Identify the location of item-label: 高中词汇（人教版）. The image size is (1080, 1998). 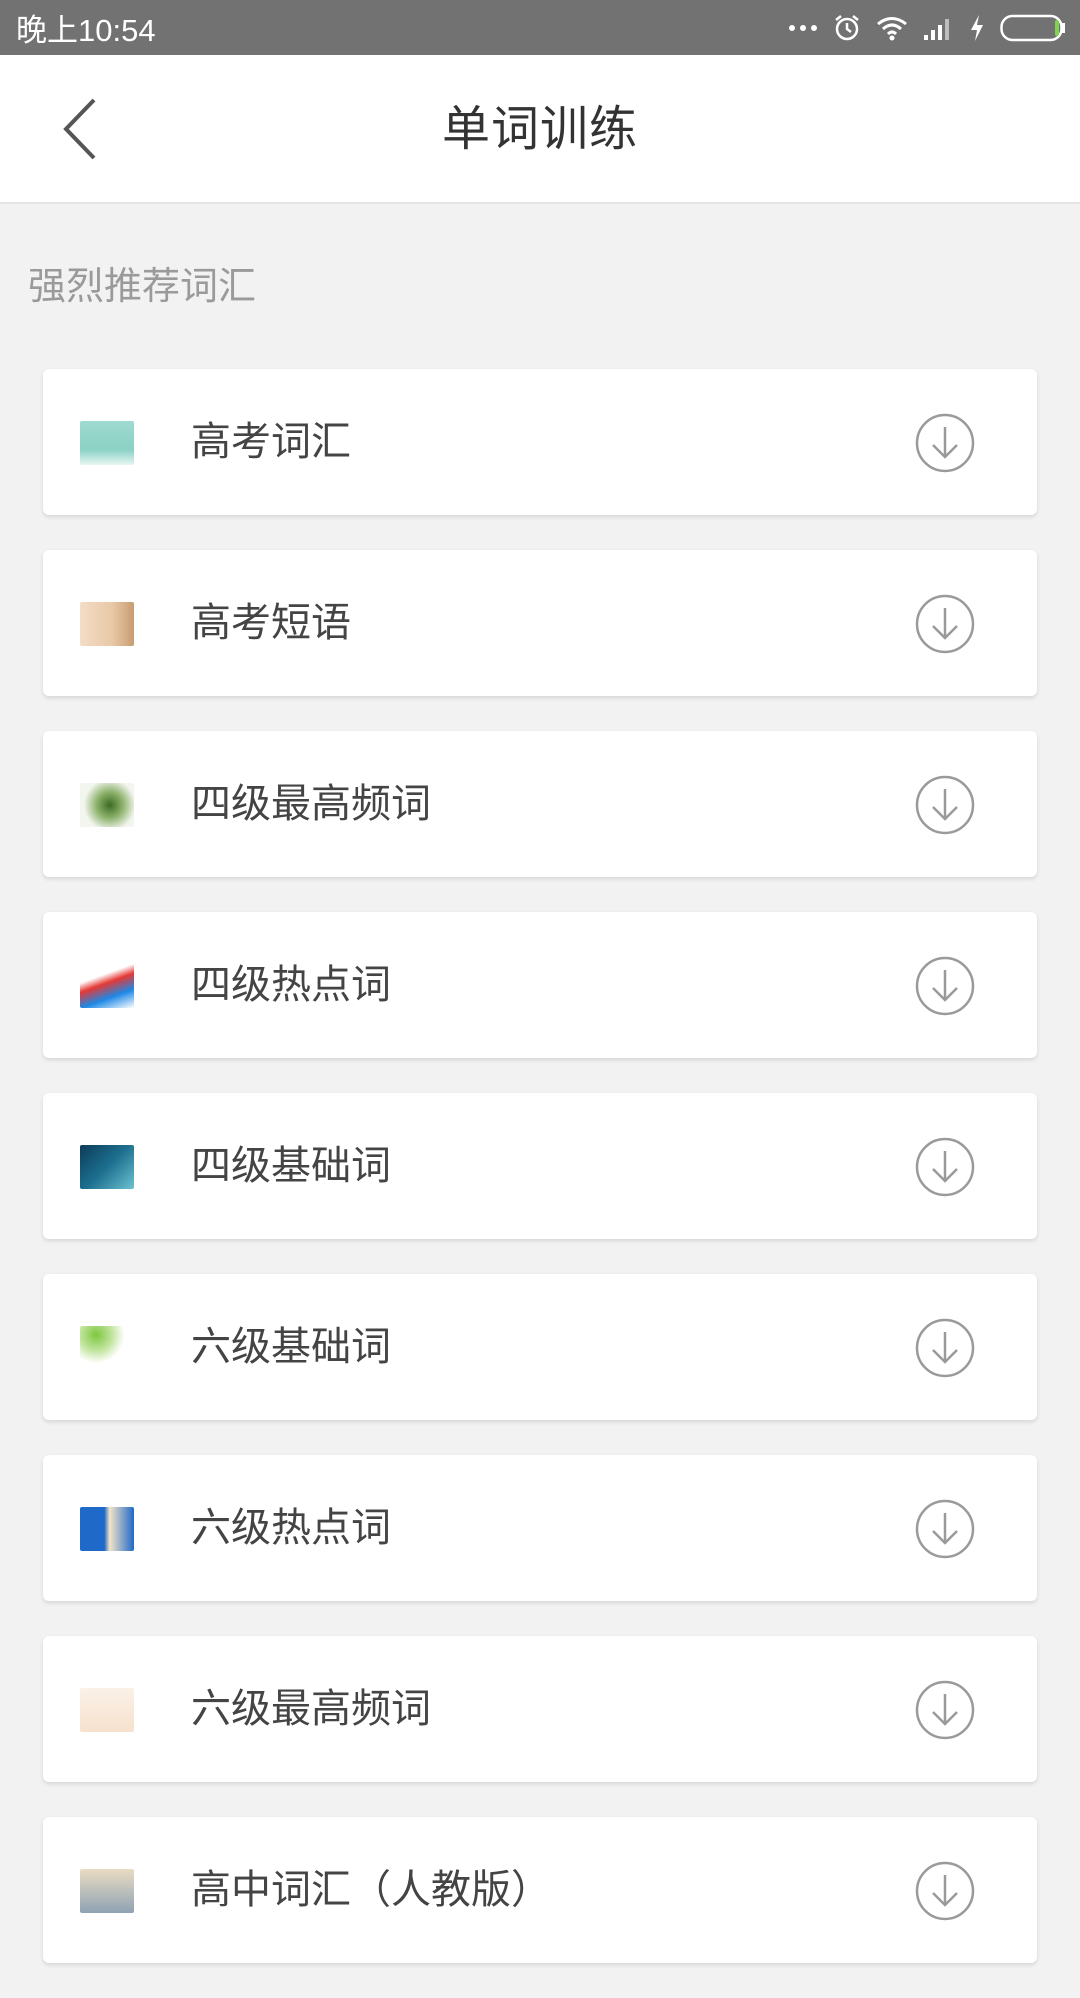
(371, 1890).